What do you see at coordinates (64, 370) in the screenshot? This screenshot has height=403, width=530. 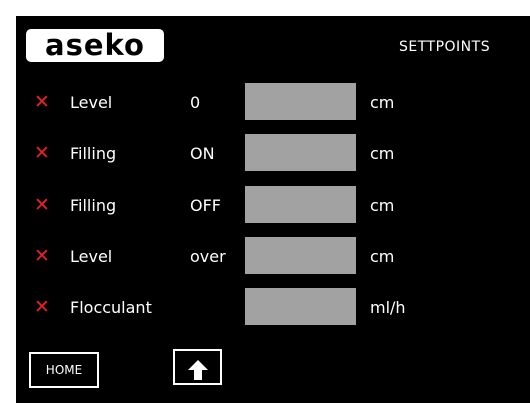 I see `home-button: HOME` at bounding box center [64, 370].